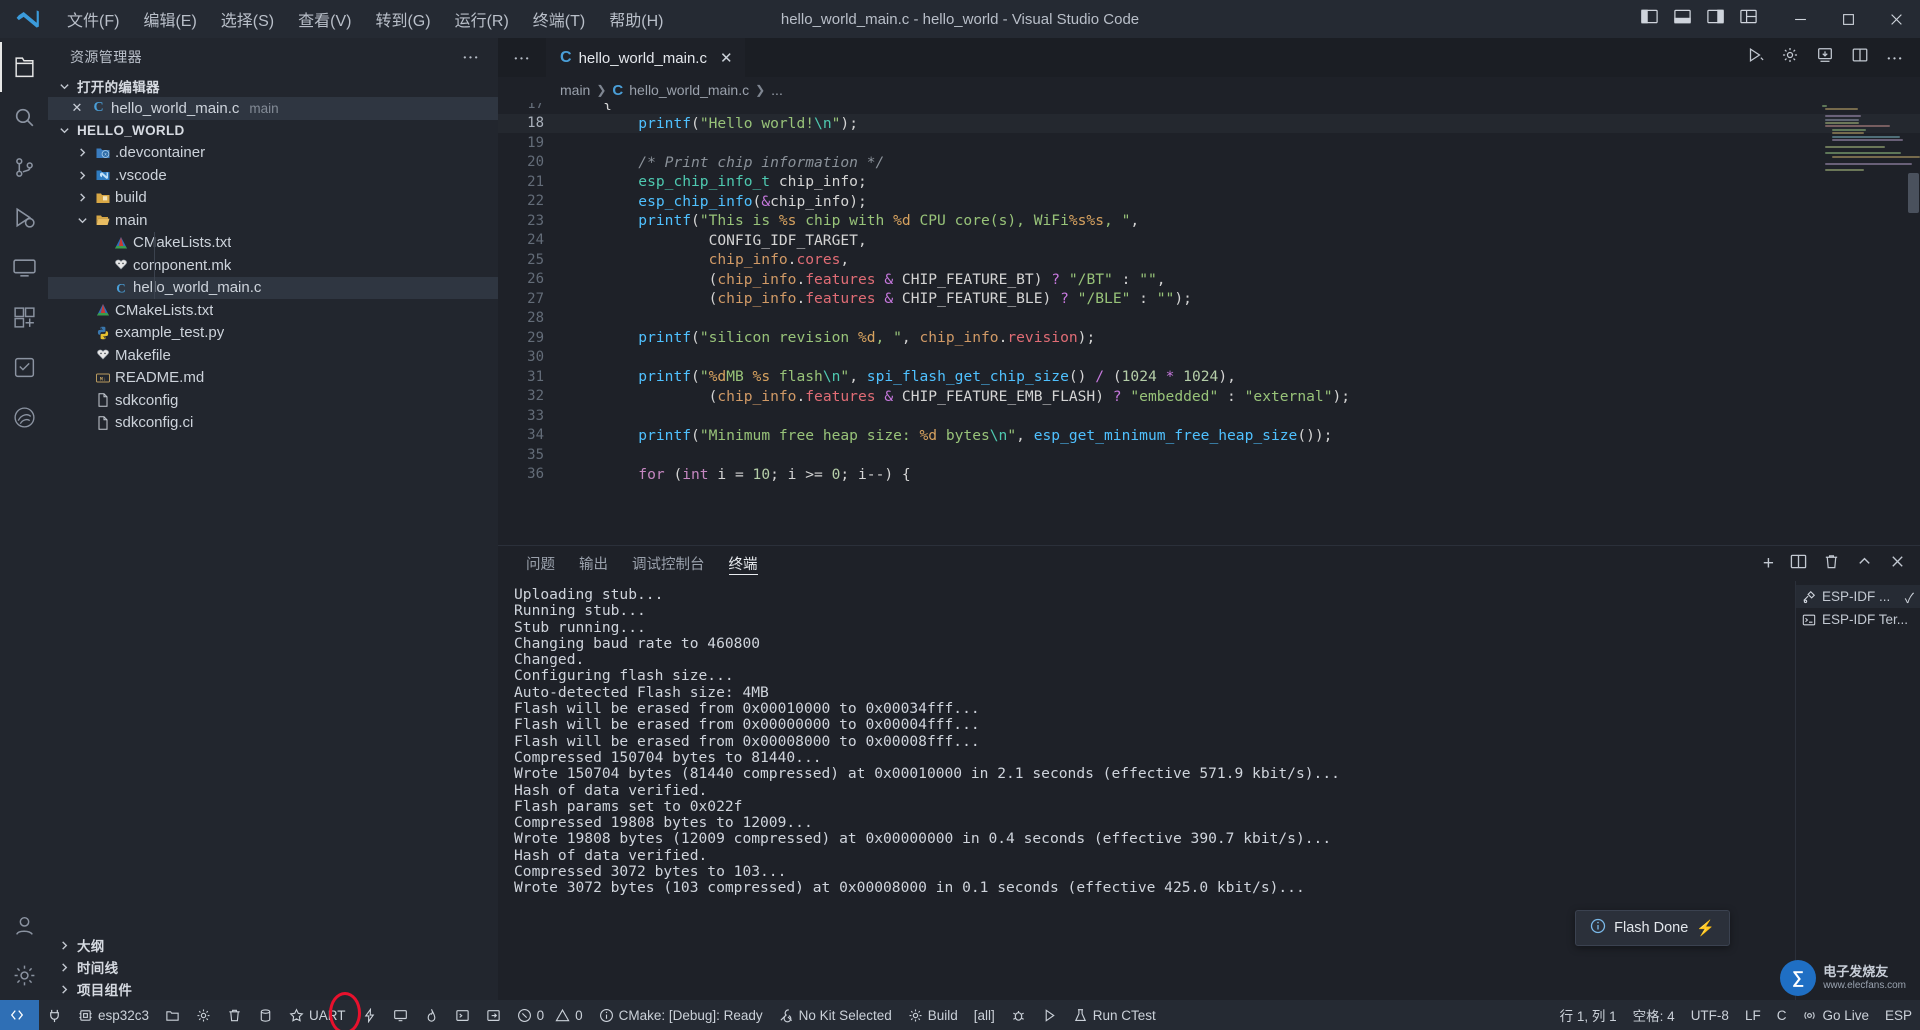 Image resolution: width=1920 pixels, height=1030 pixels. Describe the element at coordinates (1588, 1015) in the screenshot. I see `status-cursor-position: 行 1, 列 1` at that location.